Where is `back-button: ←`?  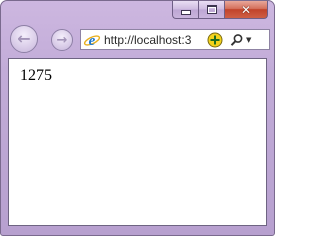
back-button: ← is located at coordinates (24, 39).